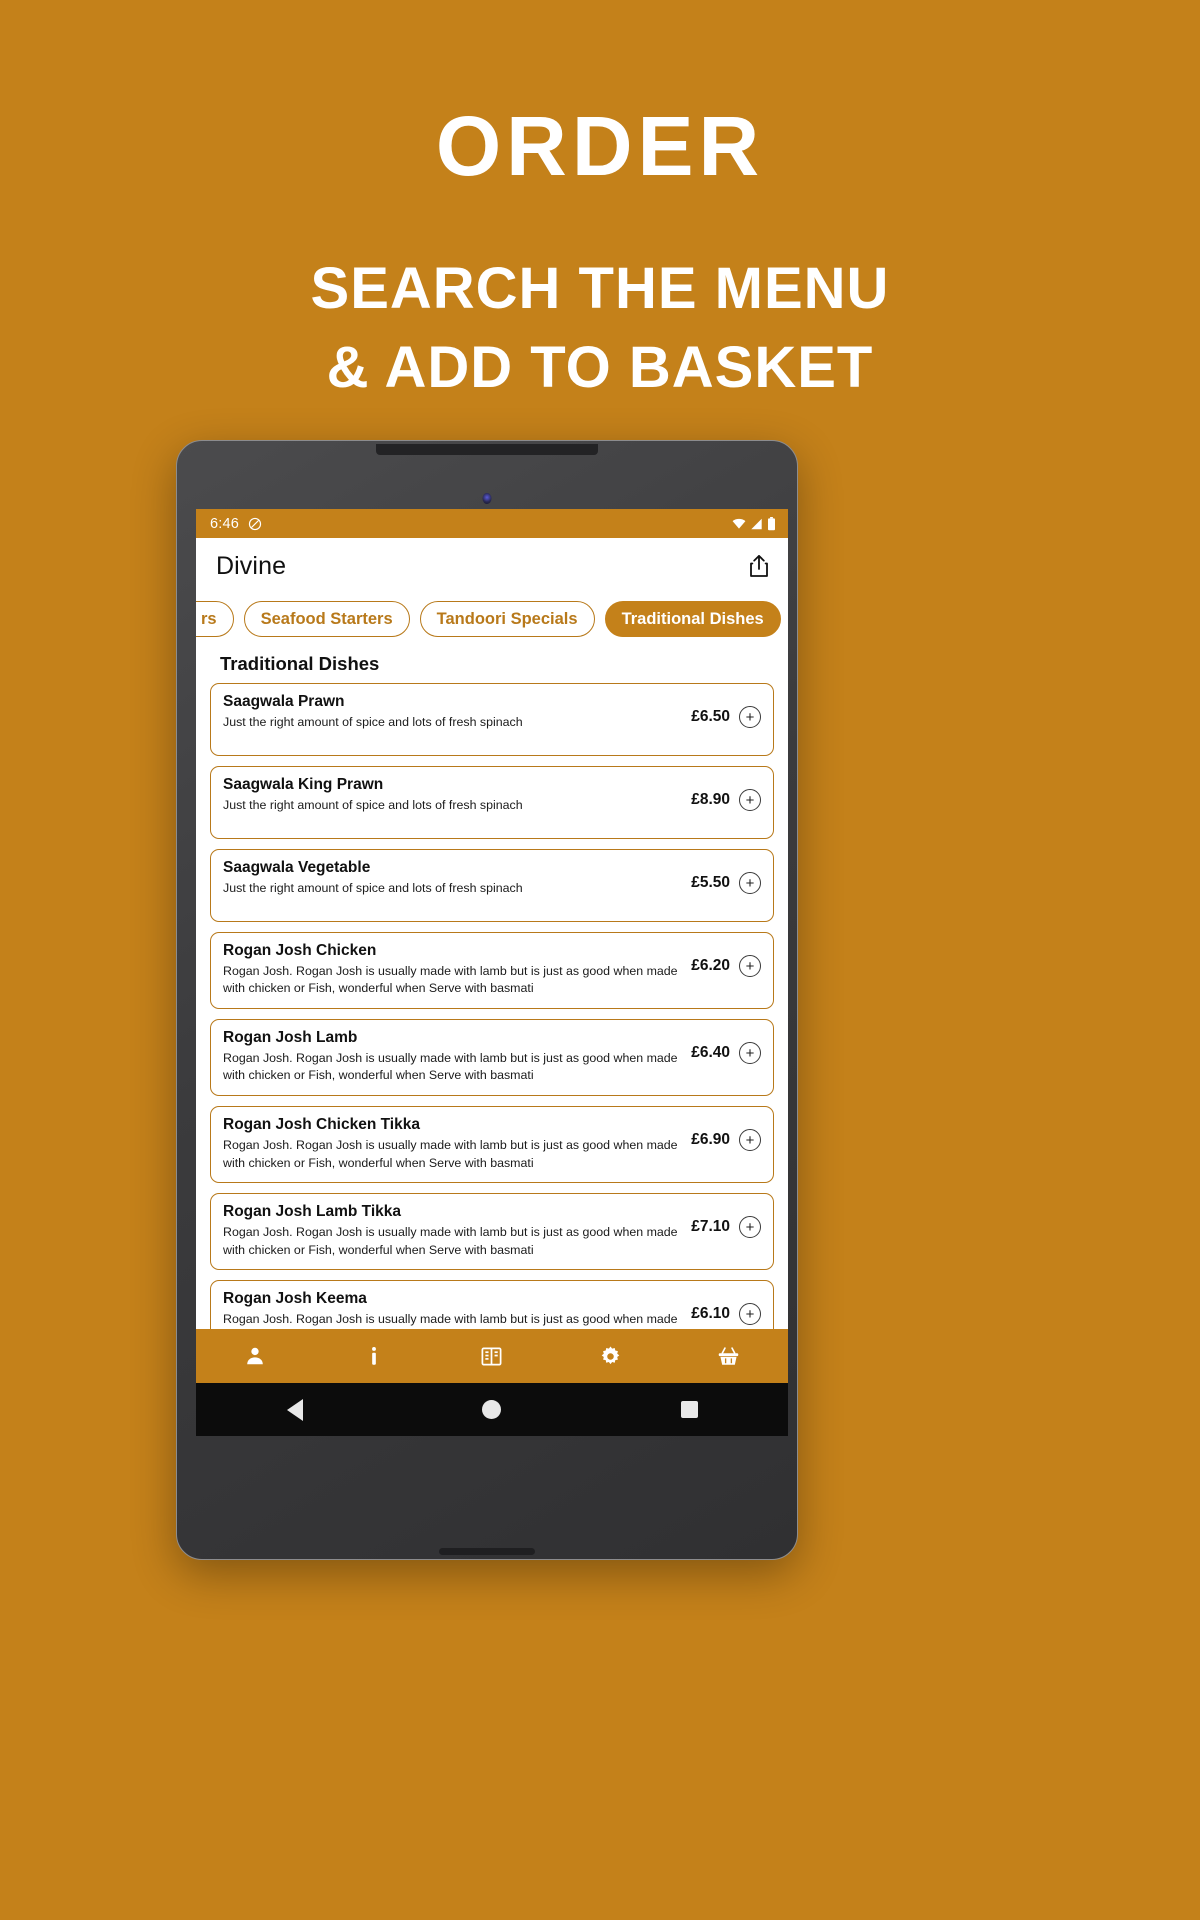 The height and width of the screenshot is (1920, 1200). I want to click on menu-item-actions: £6.50 +, so click(726, 710).